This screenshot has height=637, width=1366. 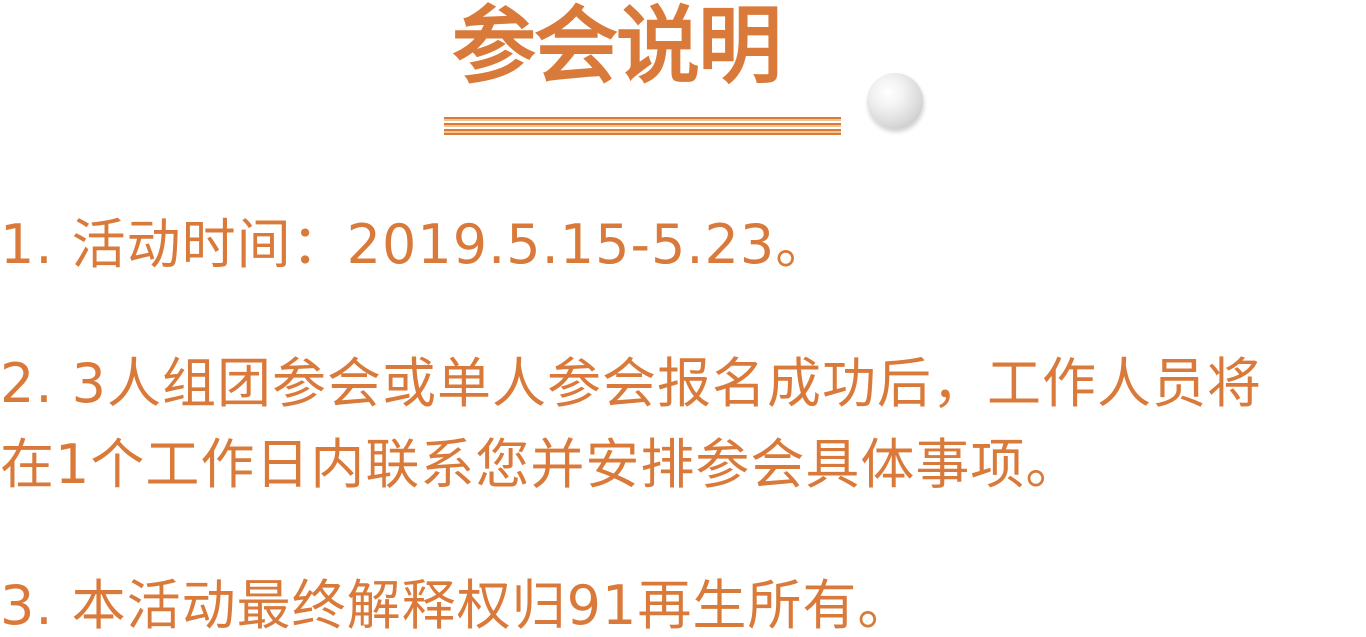 I want to click on page-title: 参会说明, so click(x=617, y=47).